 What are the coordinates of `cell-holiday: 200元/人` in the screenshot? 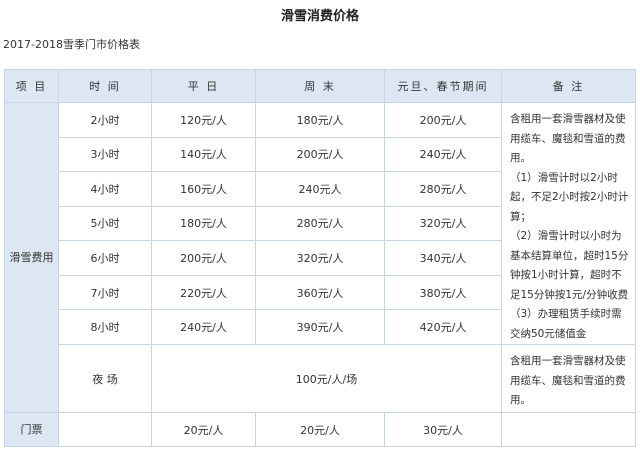 It's located at (443, 120).